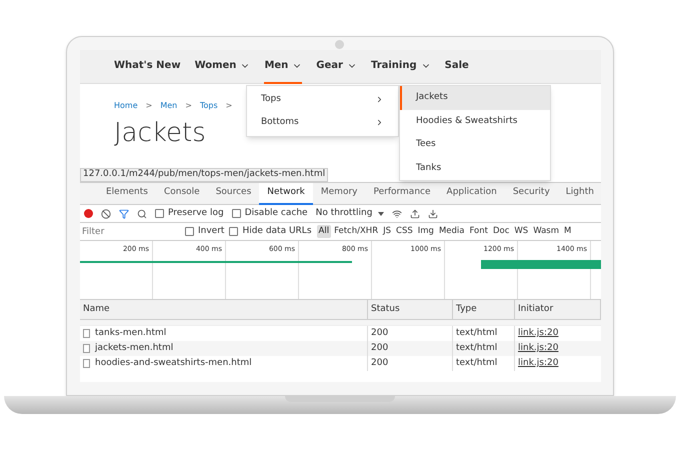  I want to click on type-filter: Font, so click(478, 231).